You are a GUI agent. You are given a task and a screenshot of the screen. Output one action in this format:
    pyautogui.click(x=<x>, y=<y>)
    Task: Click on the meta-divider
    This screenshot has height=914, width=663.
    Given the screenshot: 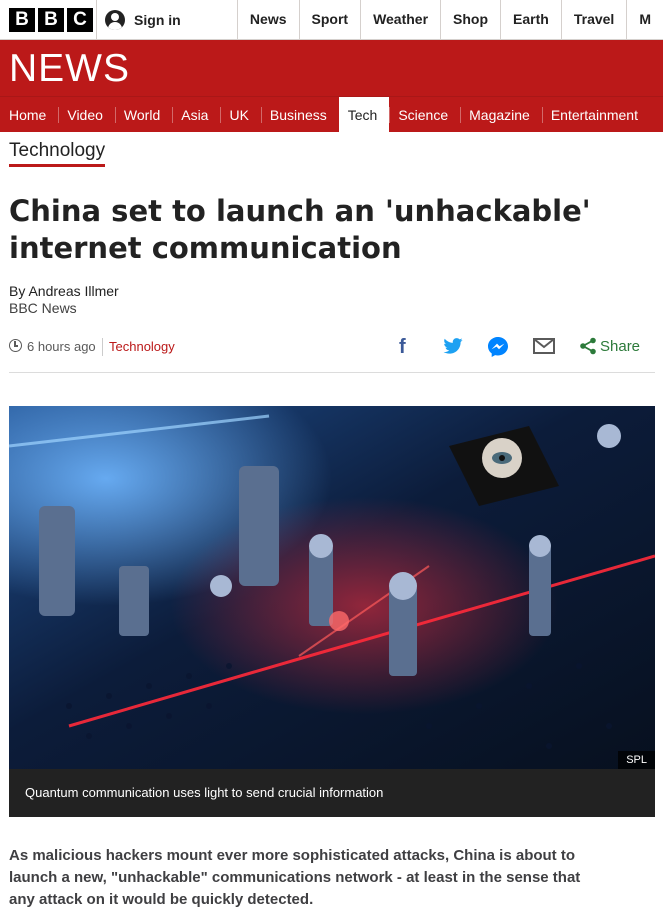 What is the action you would take?
    pyautogui.click(x=102, y=347)
    